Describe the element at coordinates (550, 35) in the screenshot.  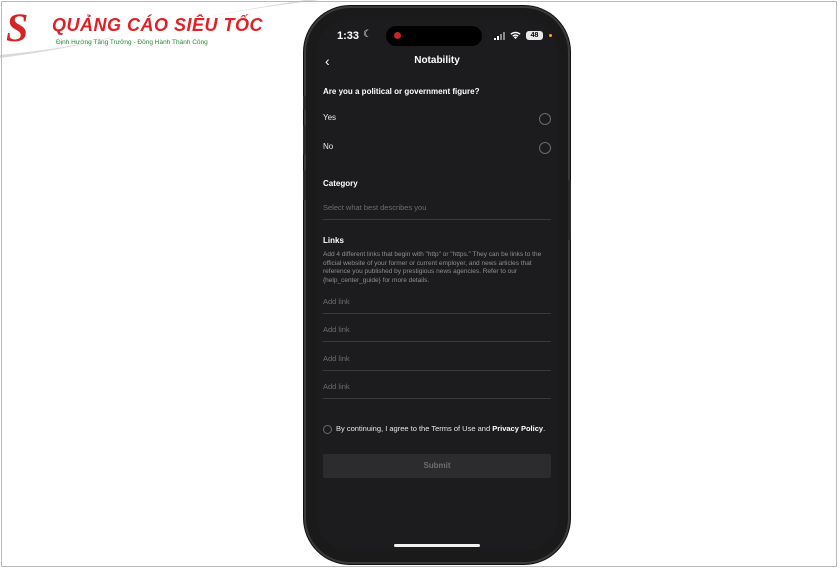
I see `privacy-indicator-icon` at that location.